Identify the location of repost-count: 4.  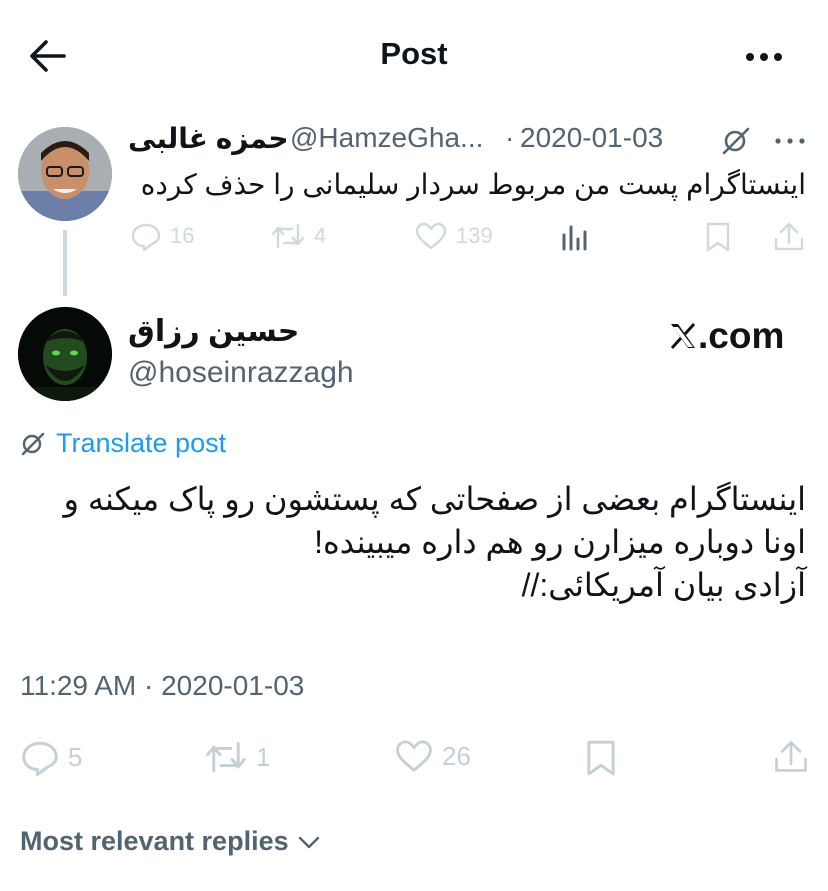
(320, 235).